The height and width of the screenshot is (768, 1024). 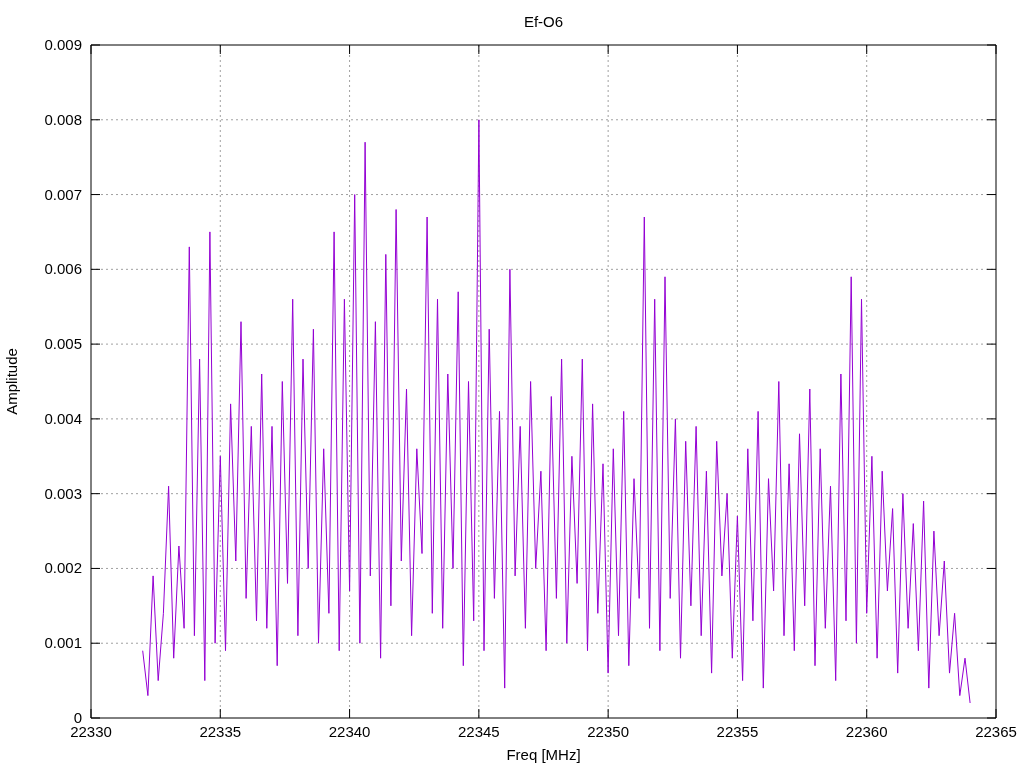 What do you see at coordinates (866, 731) in the screenshot?
I see `x-tick-label: 22360` at bounding box center [866, 731].